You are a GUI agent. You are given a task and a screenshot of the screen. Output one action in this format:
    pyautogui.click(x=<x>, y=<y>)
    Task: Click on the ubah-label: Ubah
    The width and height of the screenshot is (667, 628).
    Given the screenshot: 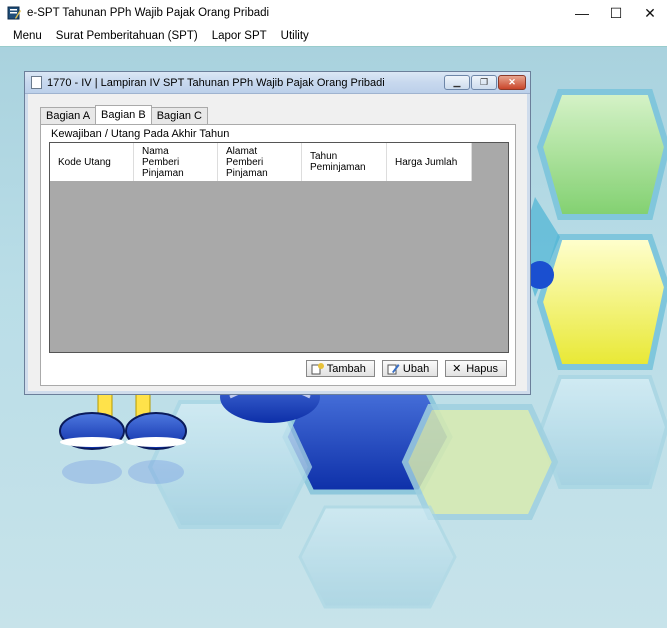 What is the action you would take?
    pyautogui.click(x=416, y=368)
    